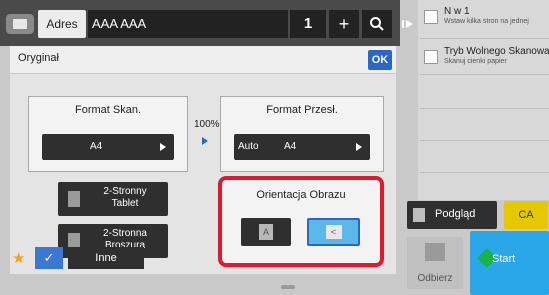 The width and height of the screenshot is (549, 295). What do you see at coordinates (62, 24) in the screenshot?
I see `address-label: Adres` at bounding box center [62, 24].